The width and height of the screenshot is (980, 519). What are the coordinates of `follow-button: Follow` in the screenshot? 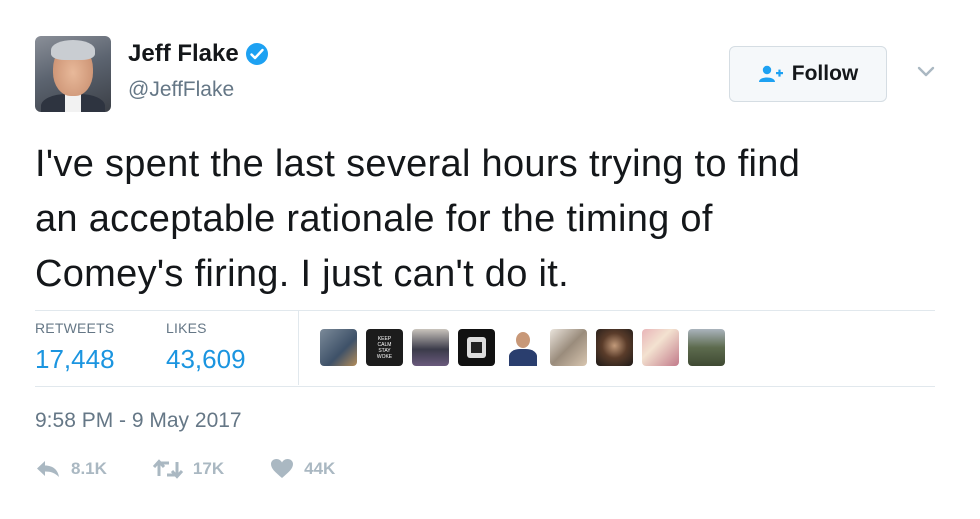 It's located at (808, 74).